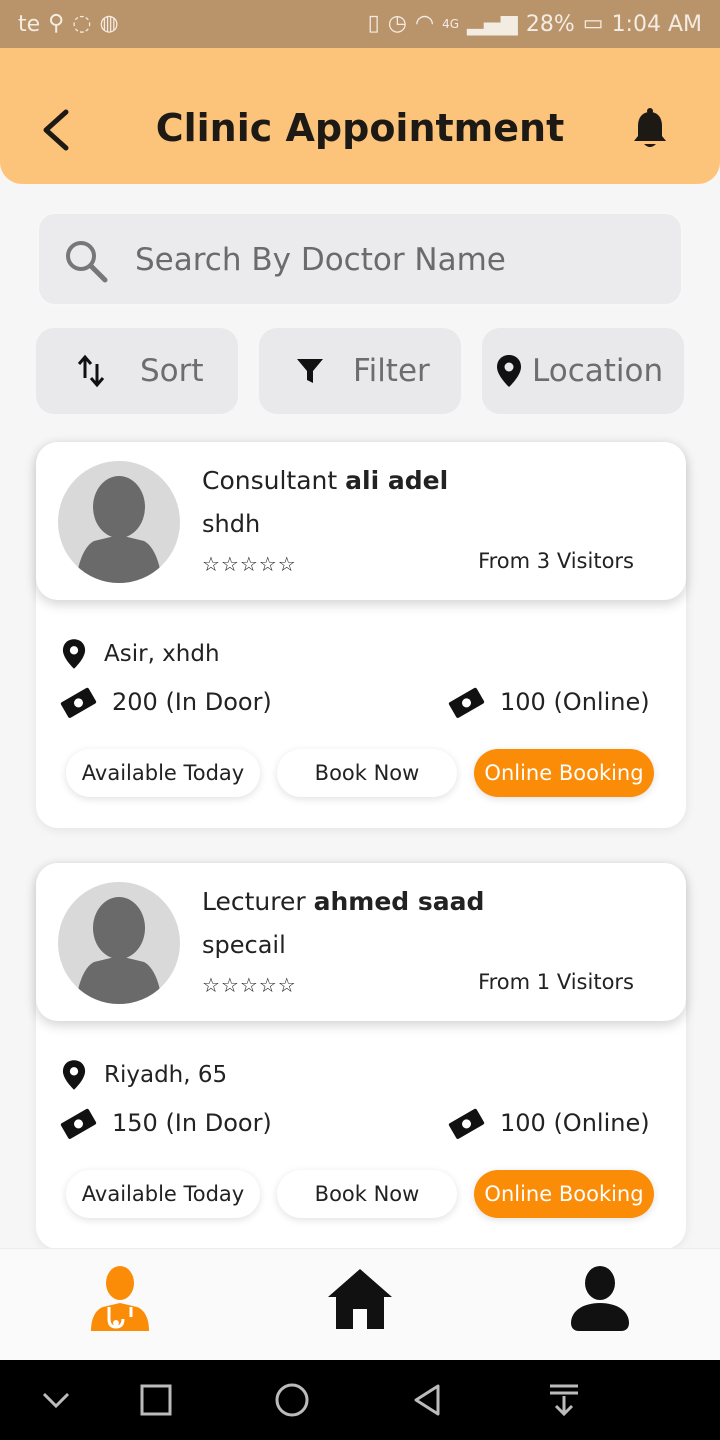  What do you see at coordinates (82, 23) in the screenshot?
I see `whatsapp-icon: ◌` at bounding box center [82, 23].